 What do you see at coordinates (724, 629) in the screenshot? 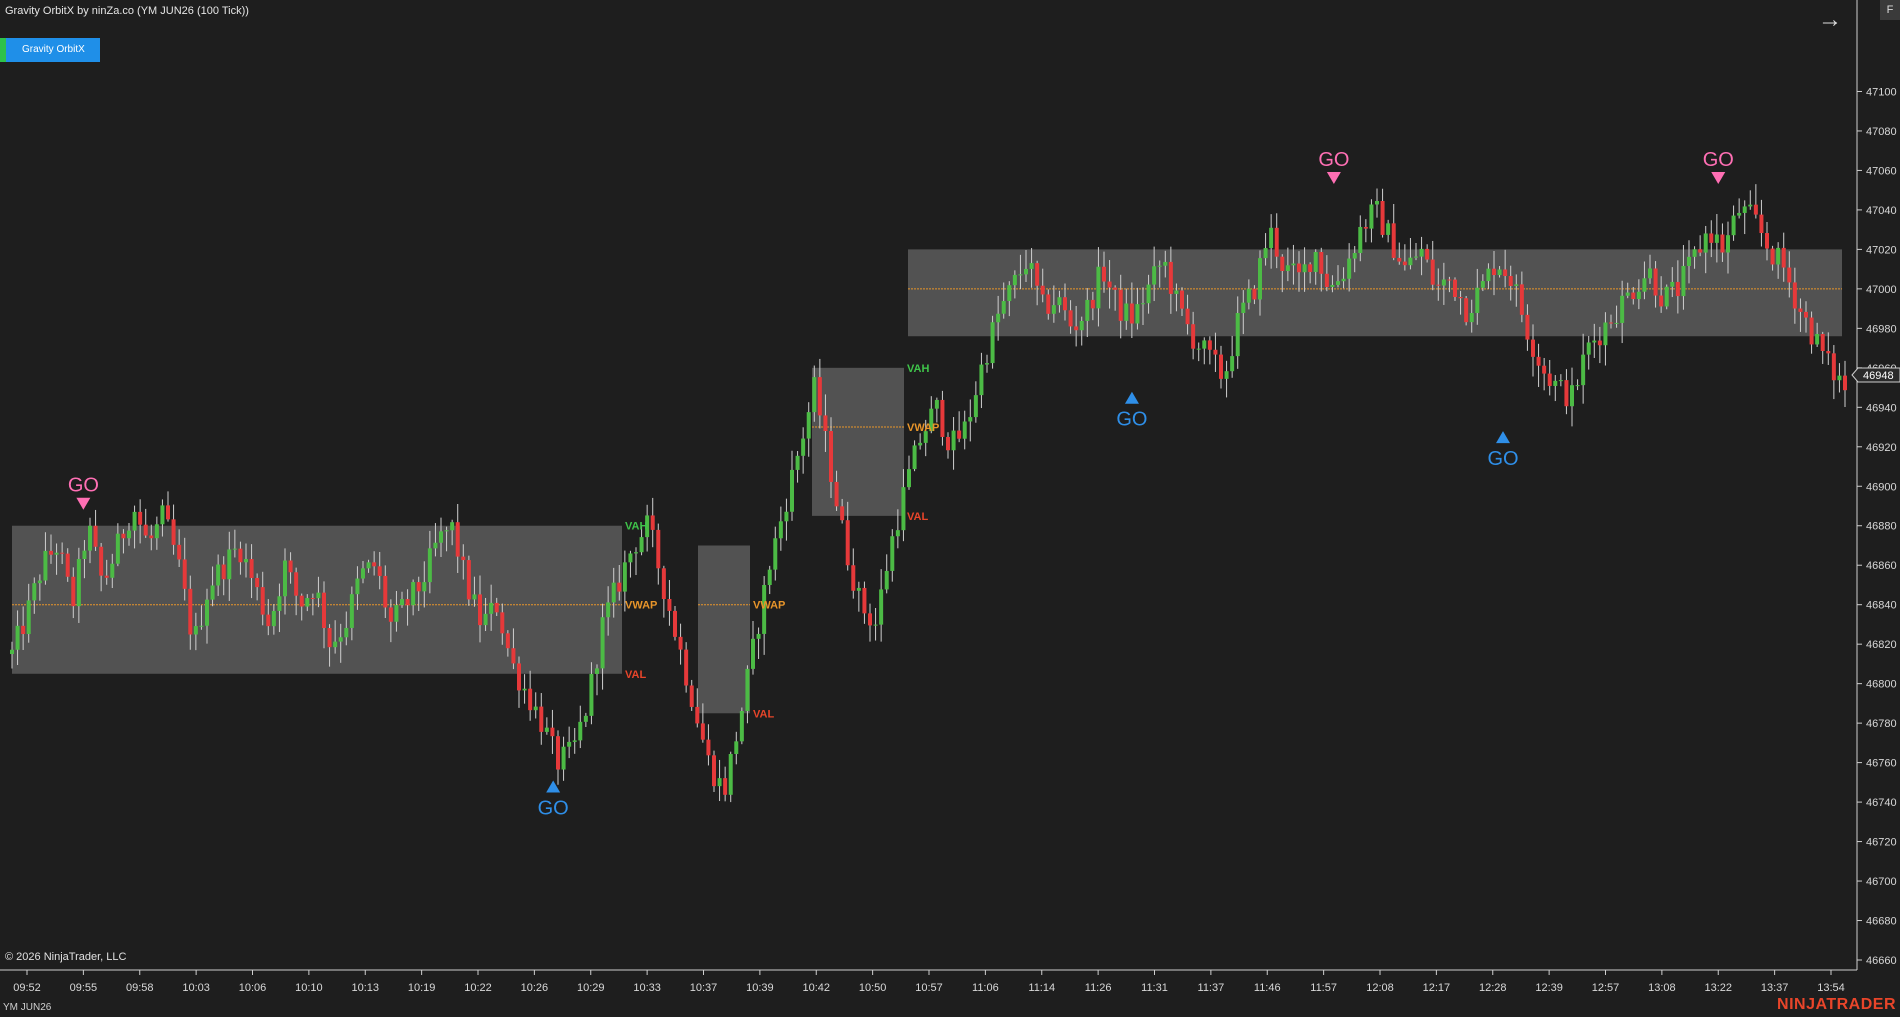
I see `value-area-band` at bounding box center [724, 629].